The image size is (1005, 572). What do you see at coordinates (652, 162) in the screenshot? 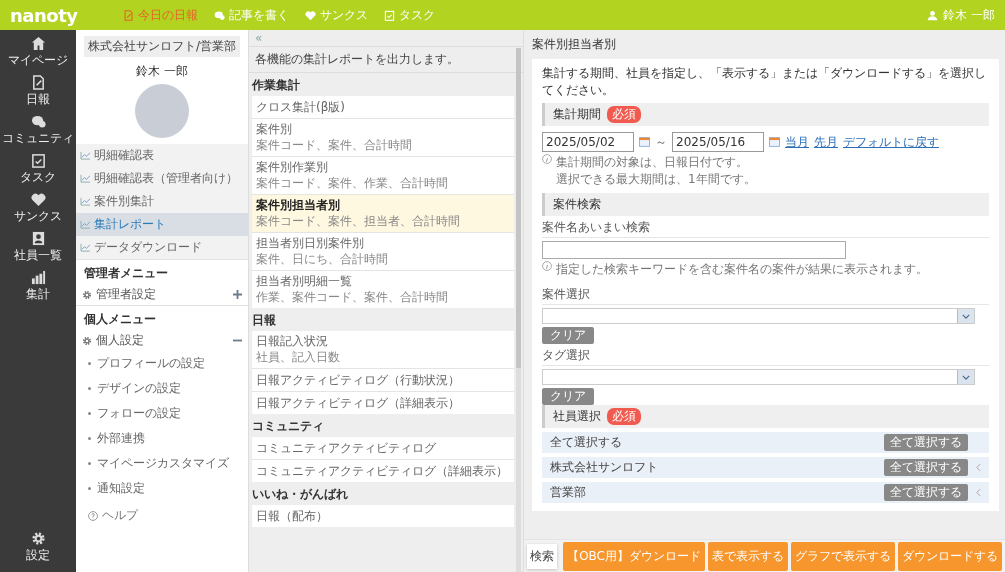
I see `note-text: 集計期間の対象は、日報日付です。` at bounding box center [652, 162].